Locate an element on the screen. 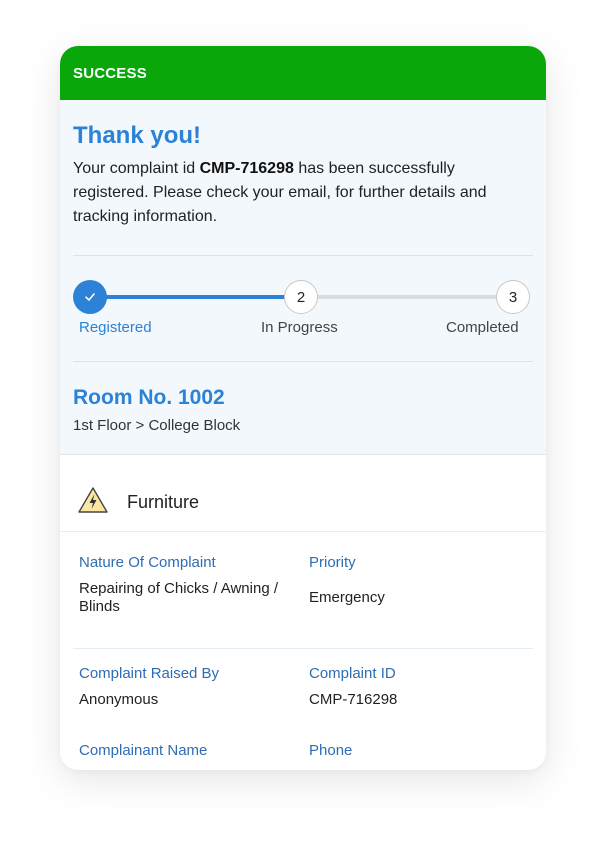 The height and width of the screenshot is (846, 606). complainant-label: Complainant Name is located at coordinates (143, 750).